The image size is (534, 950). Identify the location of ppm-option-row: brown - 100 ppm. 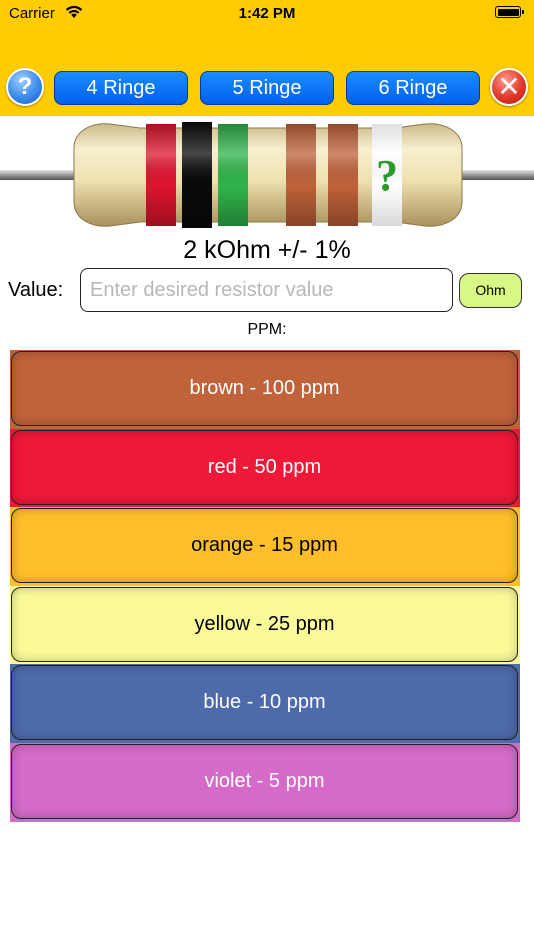
(265, 389).